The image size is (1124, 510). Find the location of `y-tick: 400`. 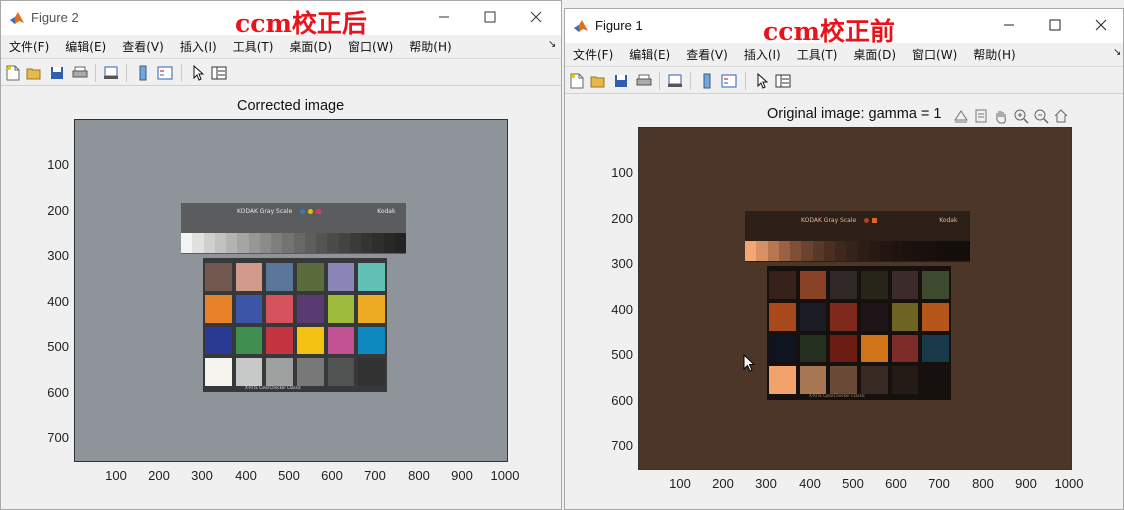

y-tick: 400 is located at coordinates (622, 309).